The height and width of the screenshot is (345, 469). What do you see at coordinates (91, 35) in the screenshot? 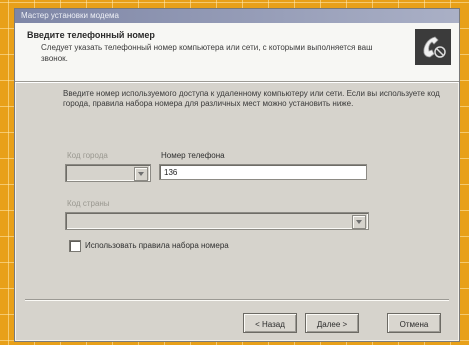
I see `header-title: Введите телефонный номер` at bounding box center [91, 35].